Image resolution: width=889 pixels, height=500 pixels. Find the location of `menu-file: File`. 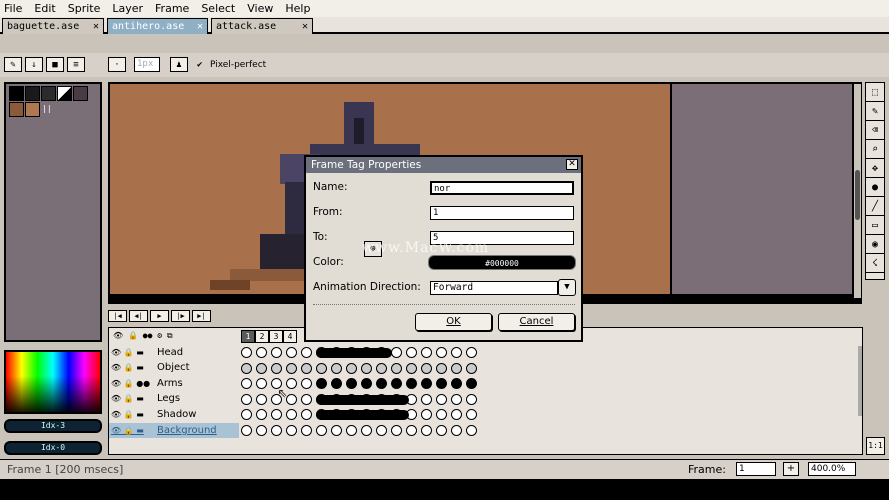

menu-file: File is located at coordinates (13, 8).